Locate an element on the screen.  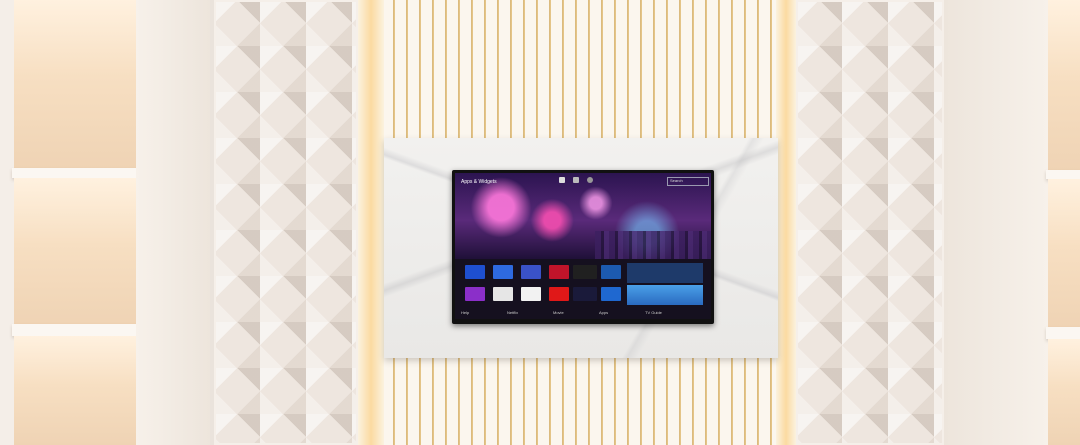
news-widget-icon is located at coordinates (665, 273).